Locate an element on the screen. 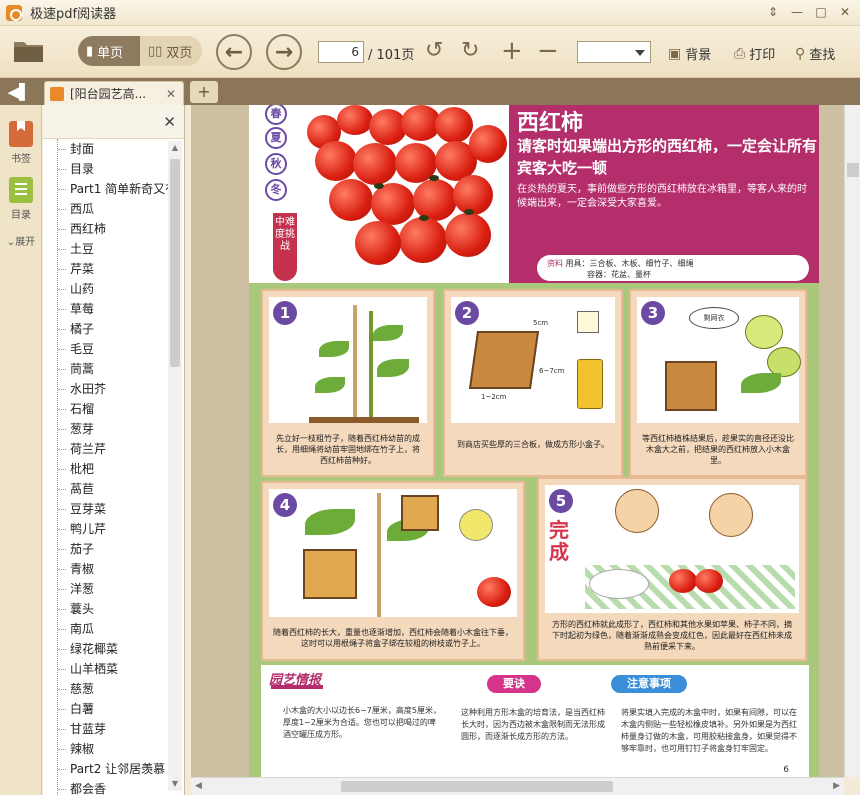  toc-item: 封面 is located at coordinates (119, 149).